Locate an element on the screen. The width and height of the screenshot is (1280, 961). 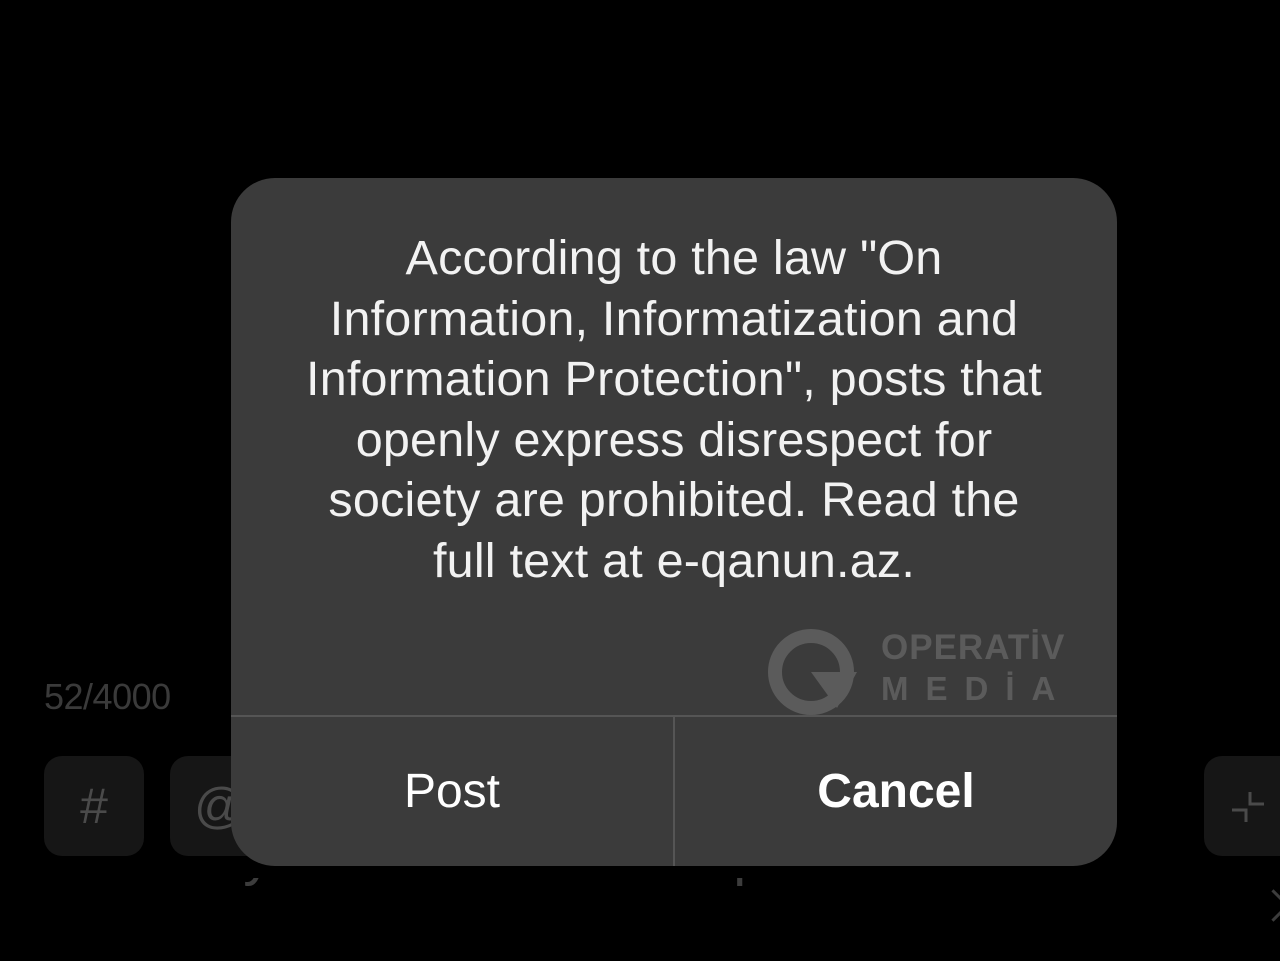
watermark-text-top: OPERATİV is located at coordinates (973, 647).